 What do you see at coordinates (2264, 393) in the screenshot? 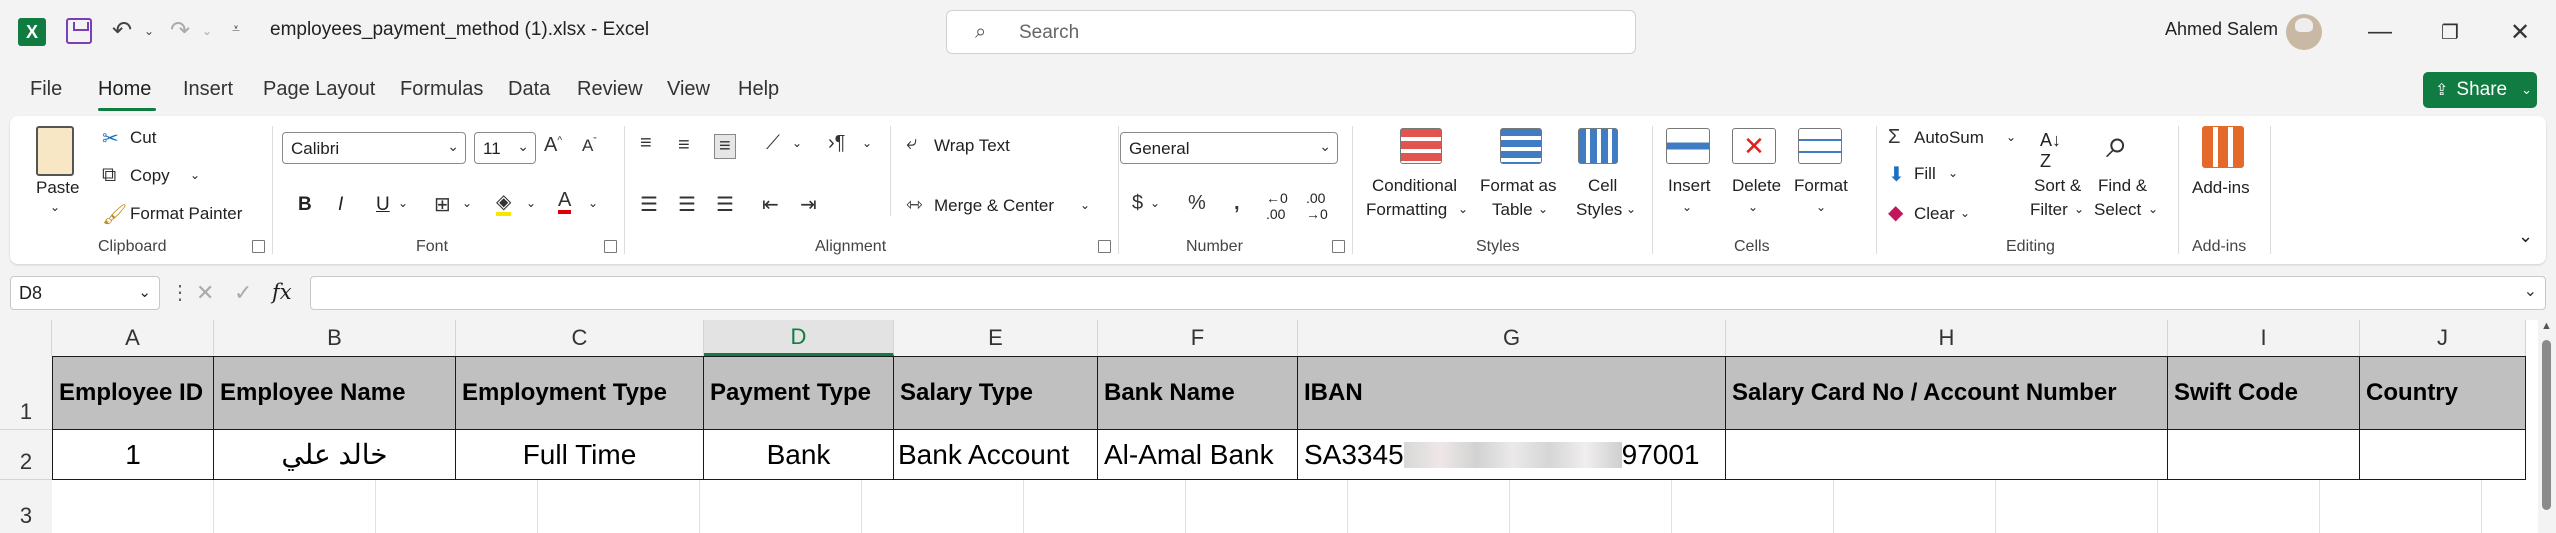
I see `table-header-cell: Swift Code` at bounding box center [2264, 393].